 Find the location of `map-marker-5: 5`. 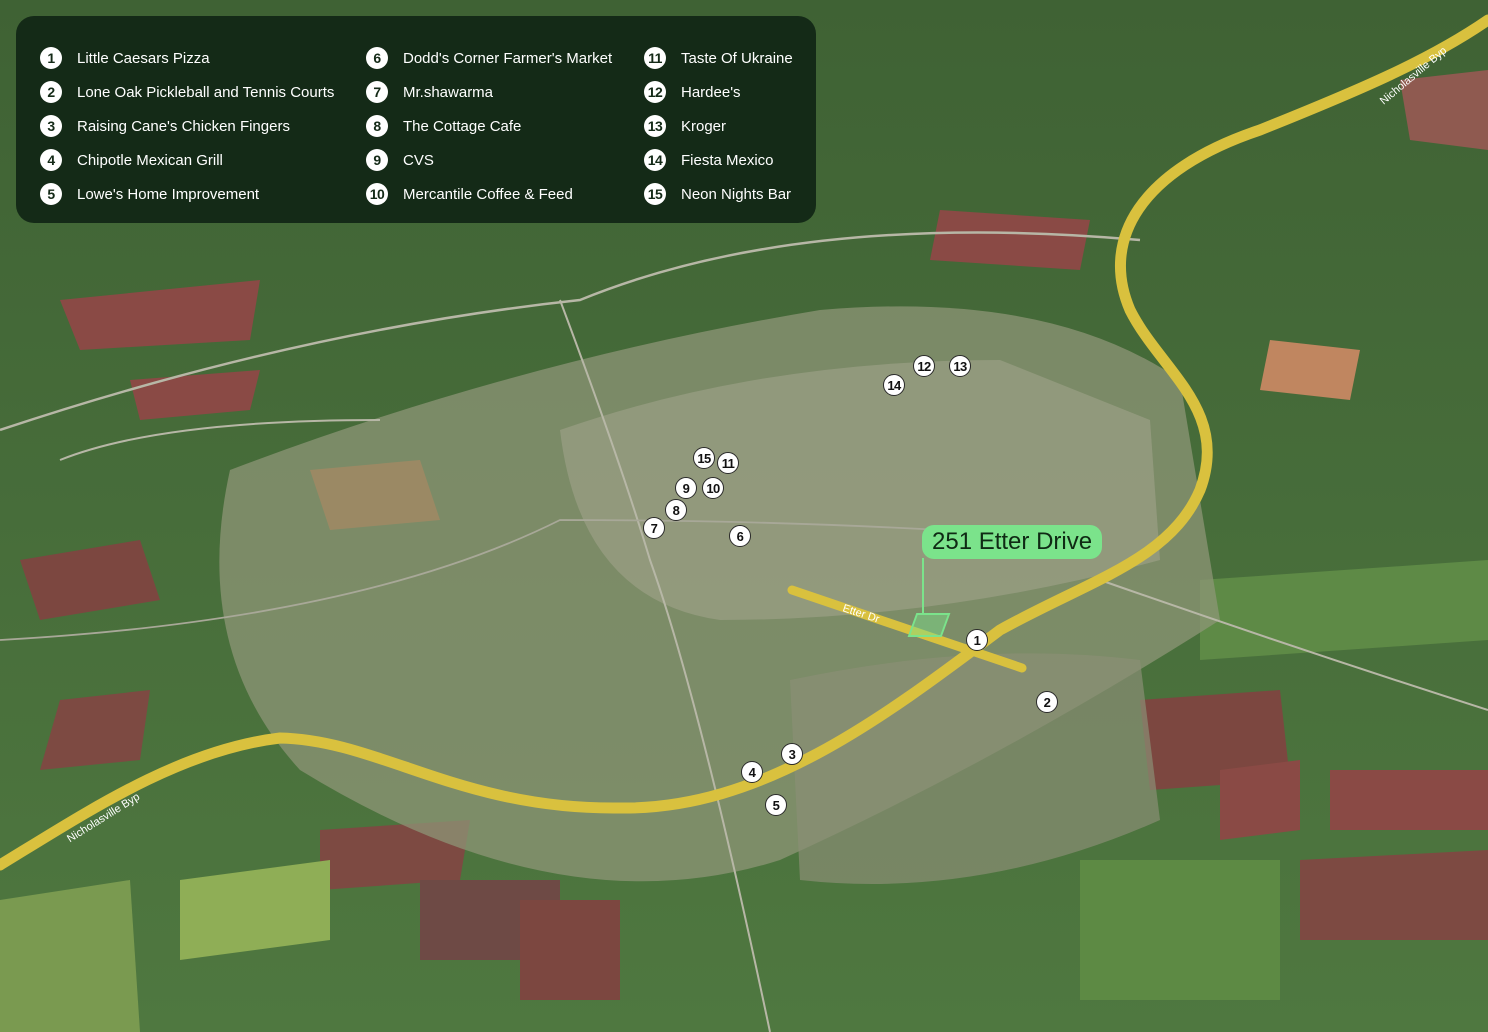

map-marker-5: 5 is located at coordinates (776, 805).